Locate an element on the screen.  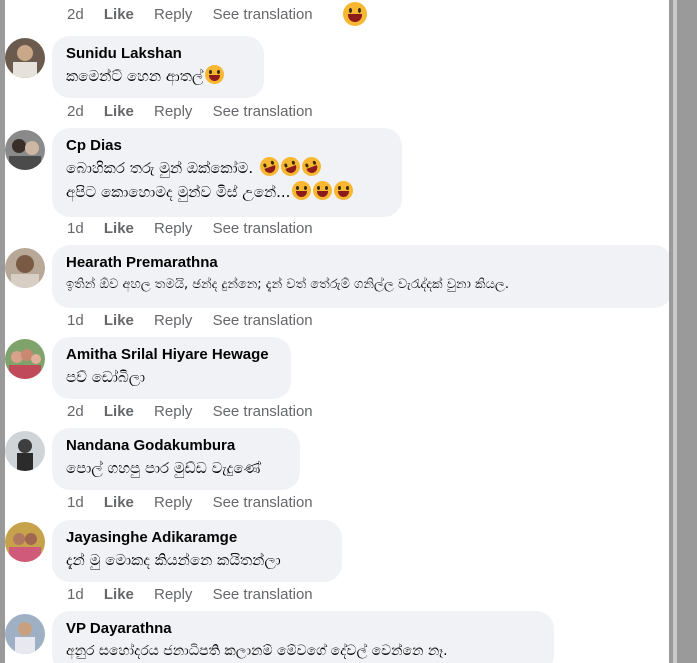
comment-author: Sunidu Lakshan is located at coordinates (158, 54).